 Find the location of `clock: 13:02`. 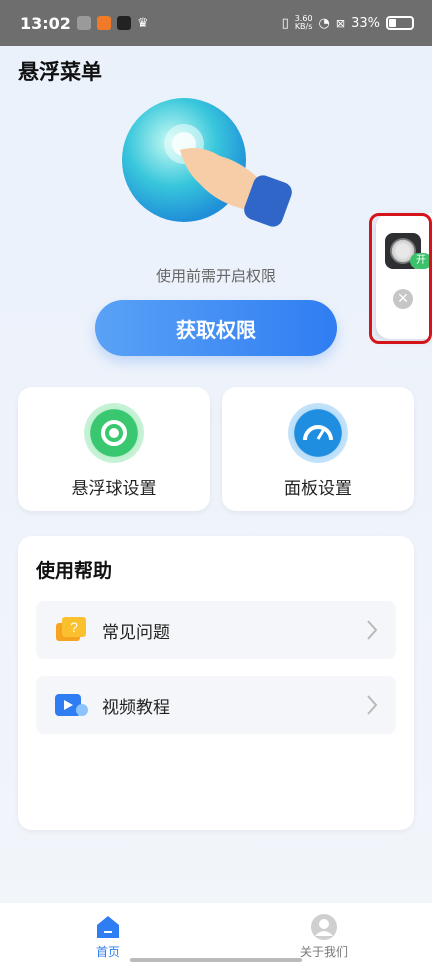

clock: 13:02 is located at coordinates (45, 23).